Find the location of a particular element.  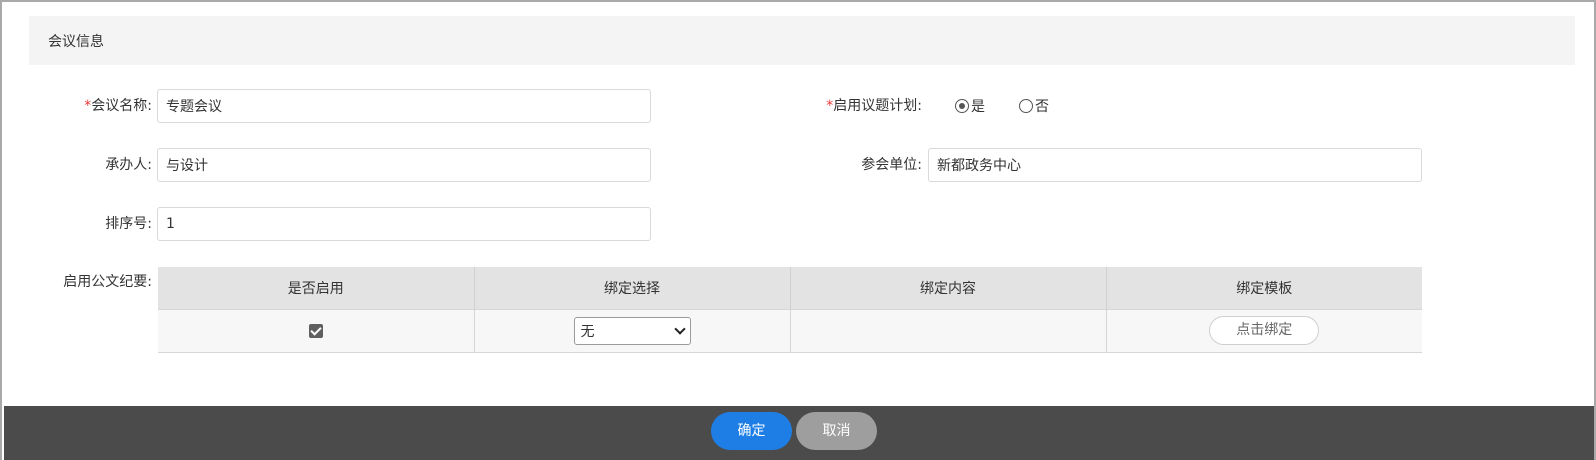

enable-agenda-label: *启用议题计划: is located at coordinates (874, 106).